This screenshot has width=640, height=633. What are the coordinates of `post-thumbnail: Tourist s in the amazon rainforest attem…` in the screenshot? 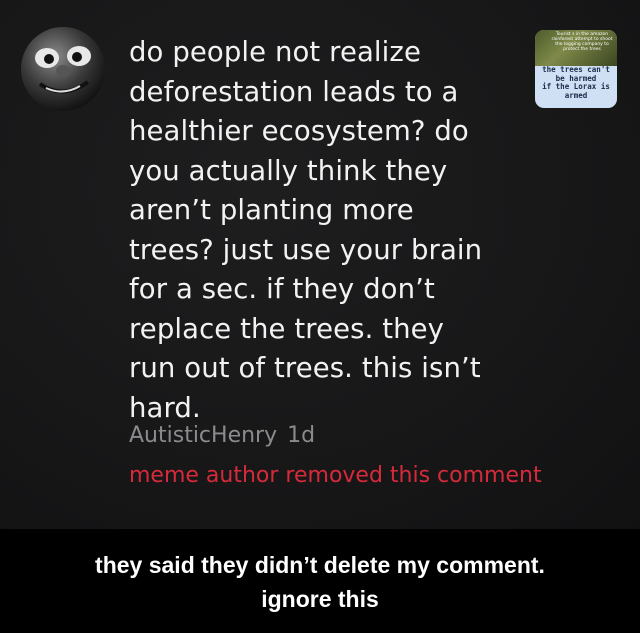 It's located at (576, 69).